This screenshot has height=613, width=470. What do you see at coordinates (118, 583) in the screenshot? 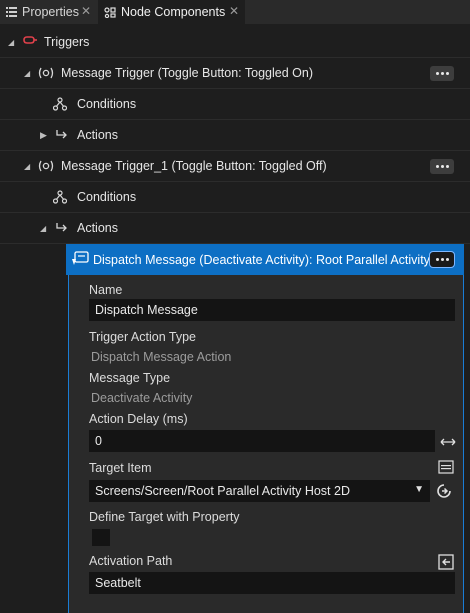
I see `activation-path-value: Seatbelt` at bounding box center [118, 583].